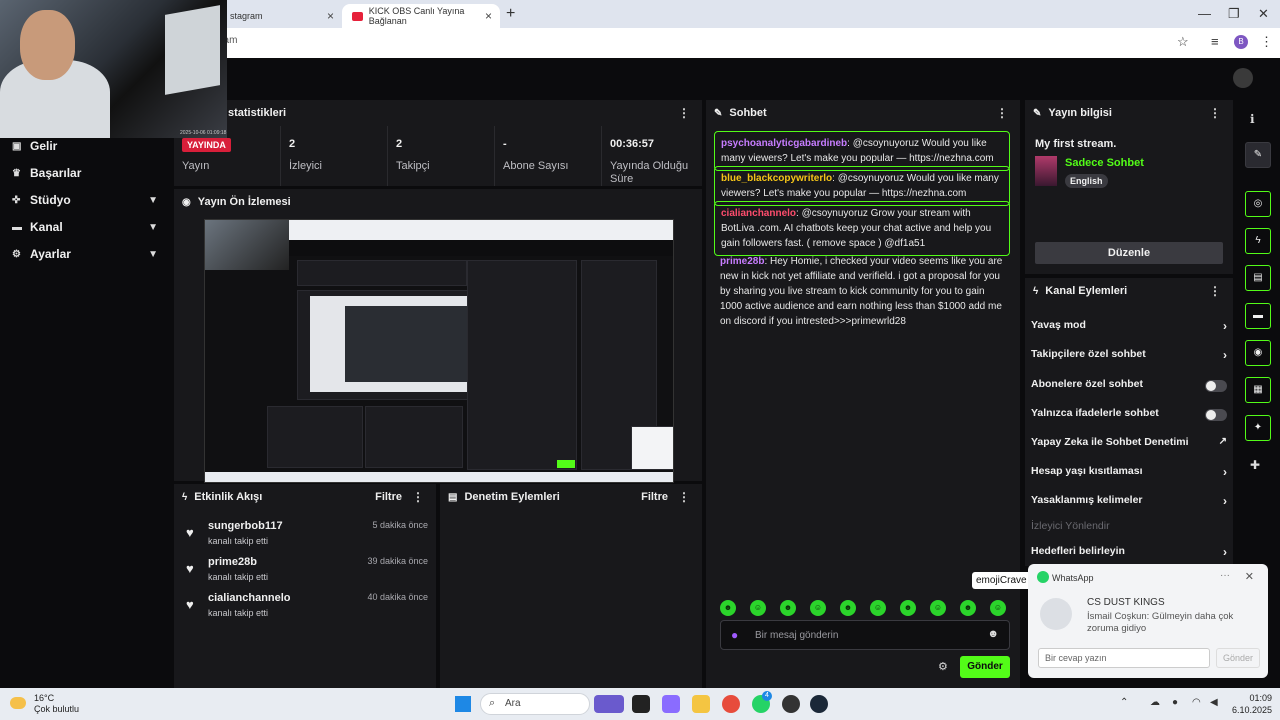  Describe the element at coordinates (1258, 353) in the screenshot. I see `broadcast-icon: ◉` at that location.